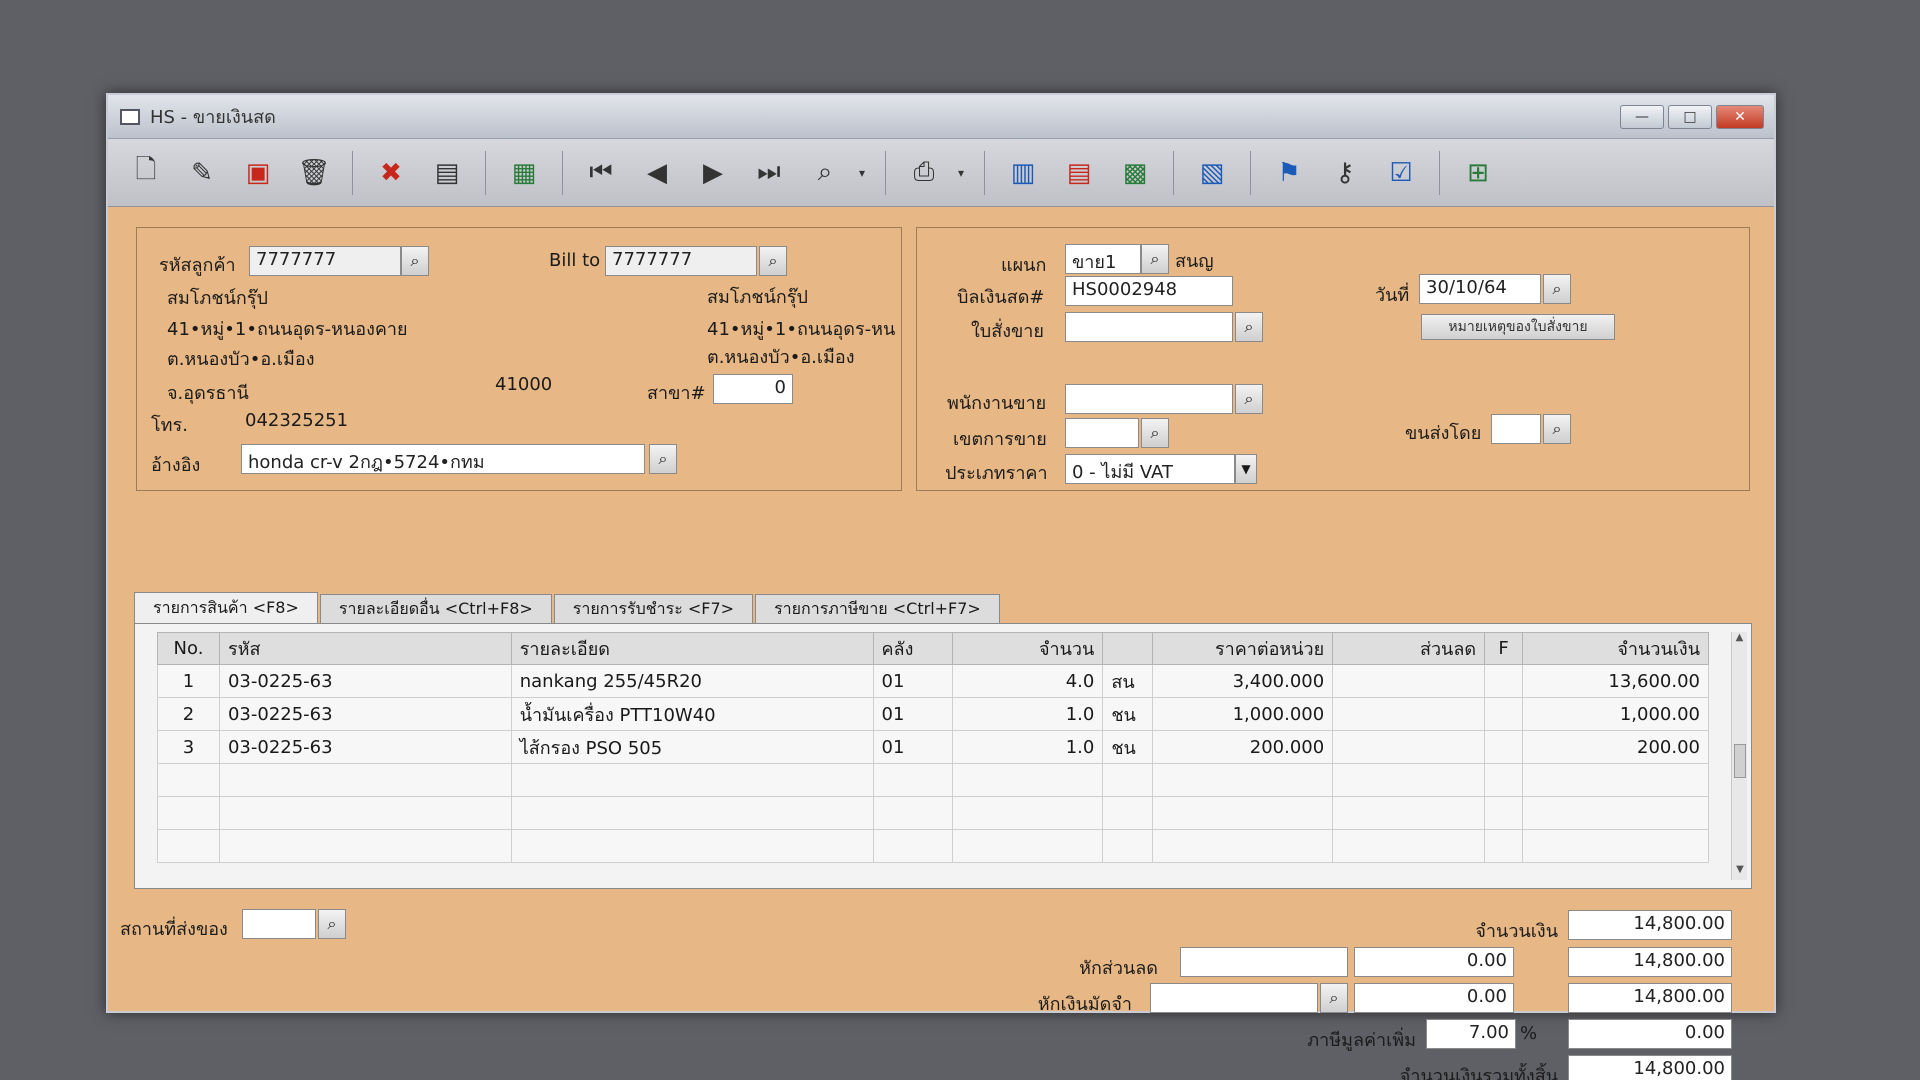 The height and width of the screenshot is (1080, 1920). Describe the element at coordinates (1243, 648) in the screenshot. I see `col-price: ราคาต่อหน่วย` at that location.